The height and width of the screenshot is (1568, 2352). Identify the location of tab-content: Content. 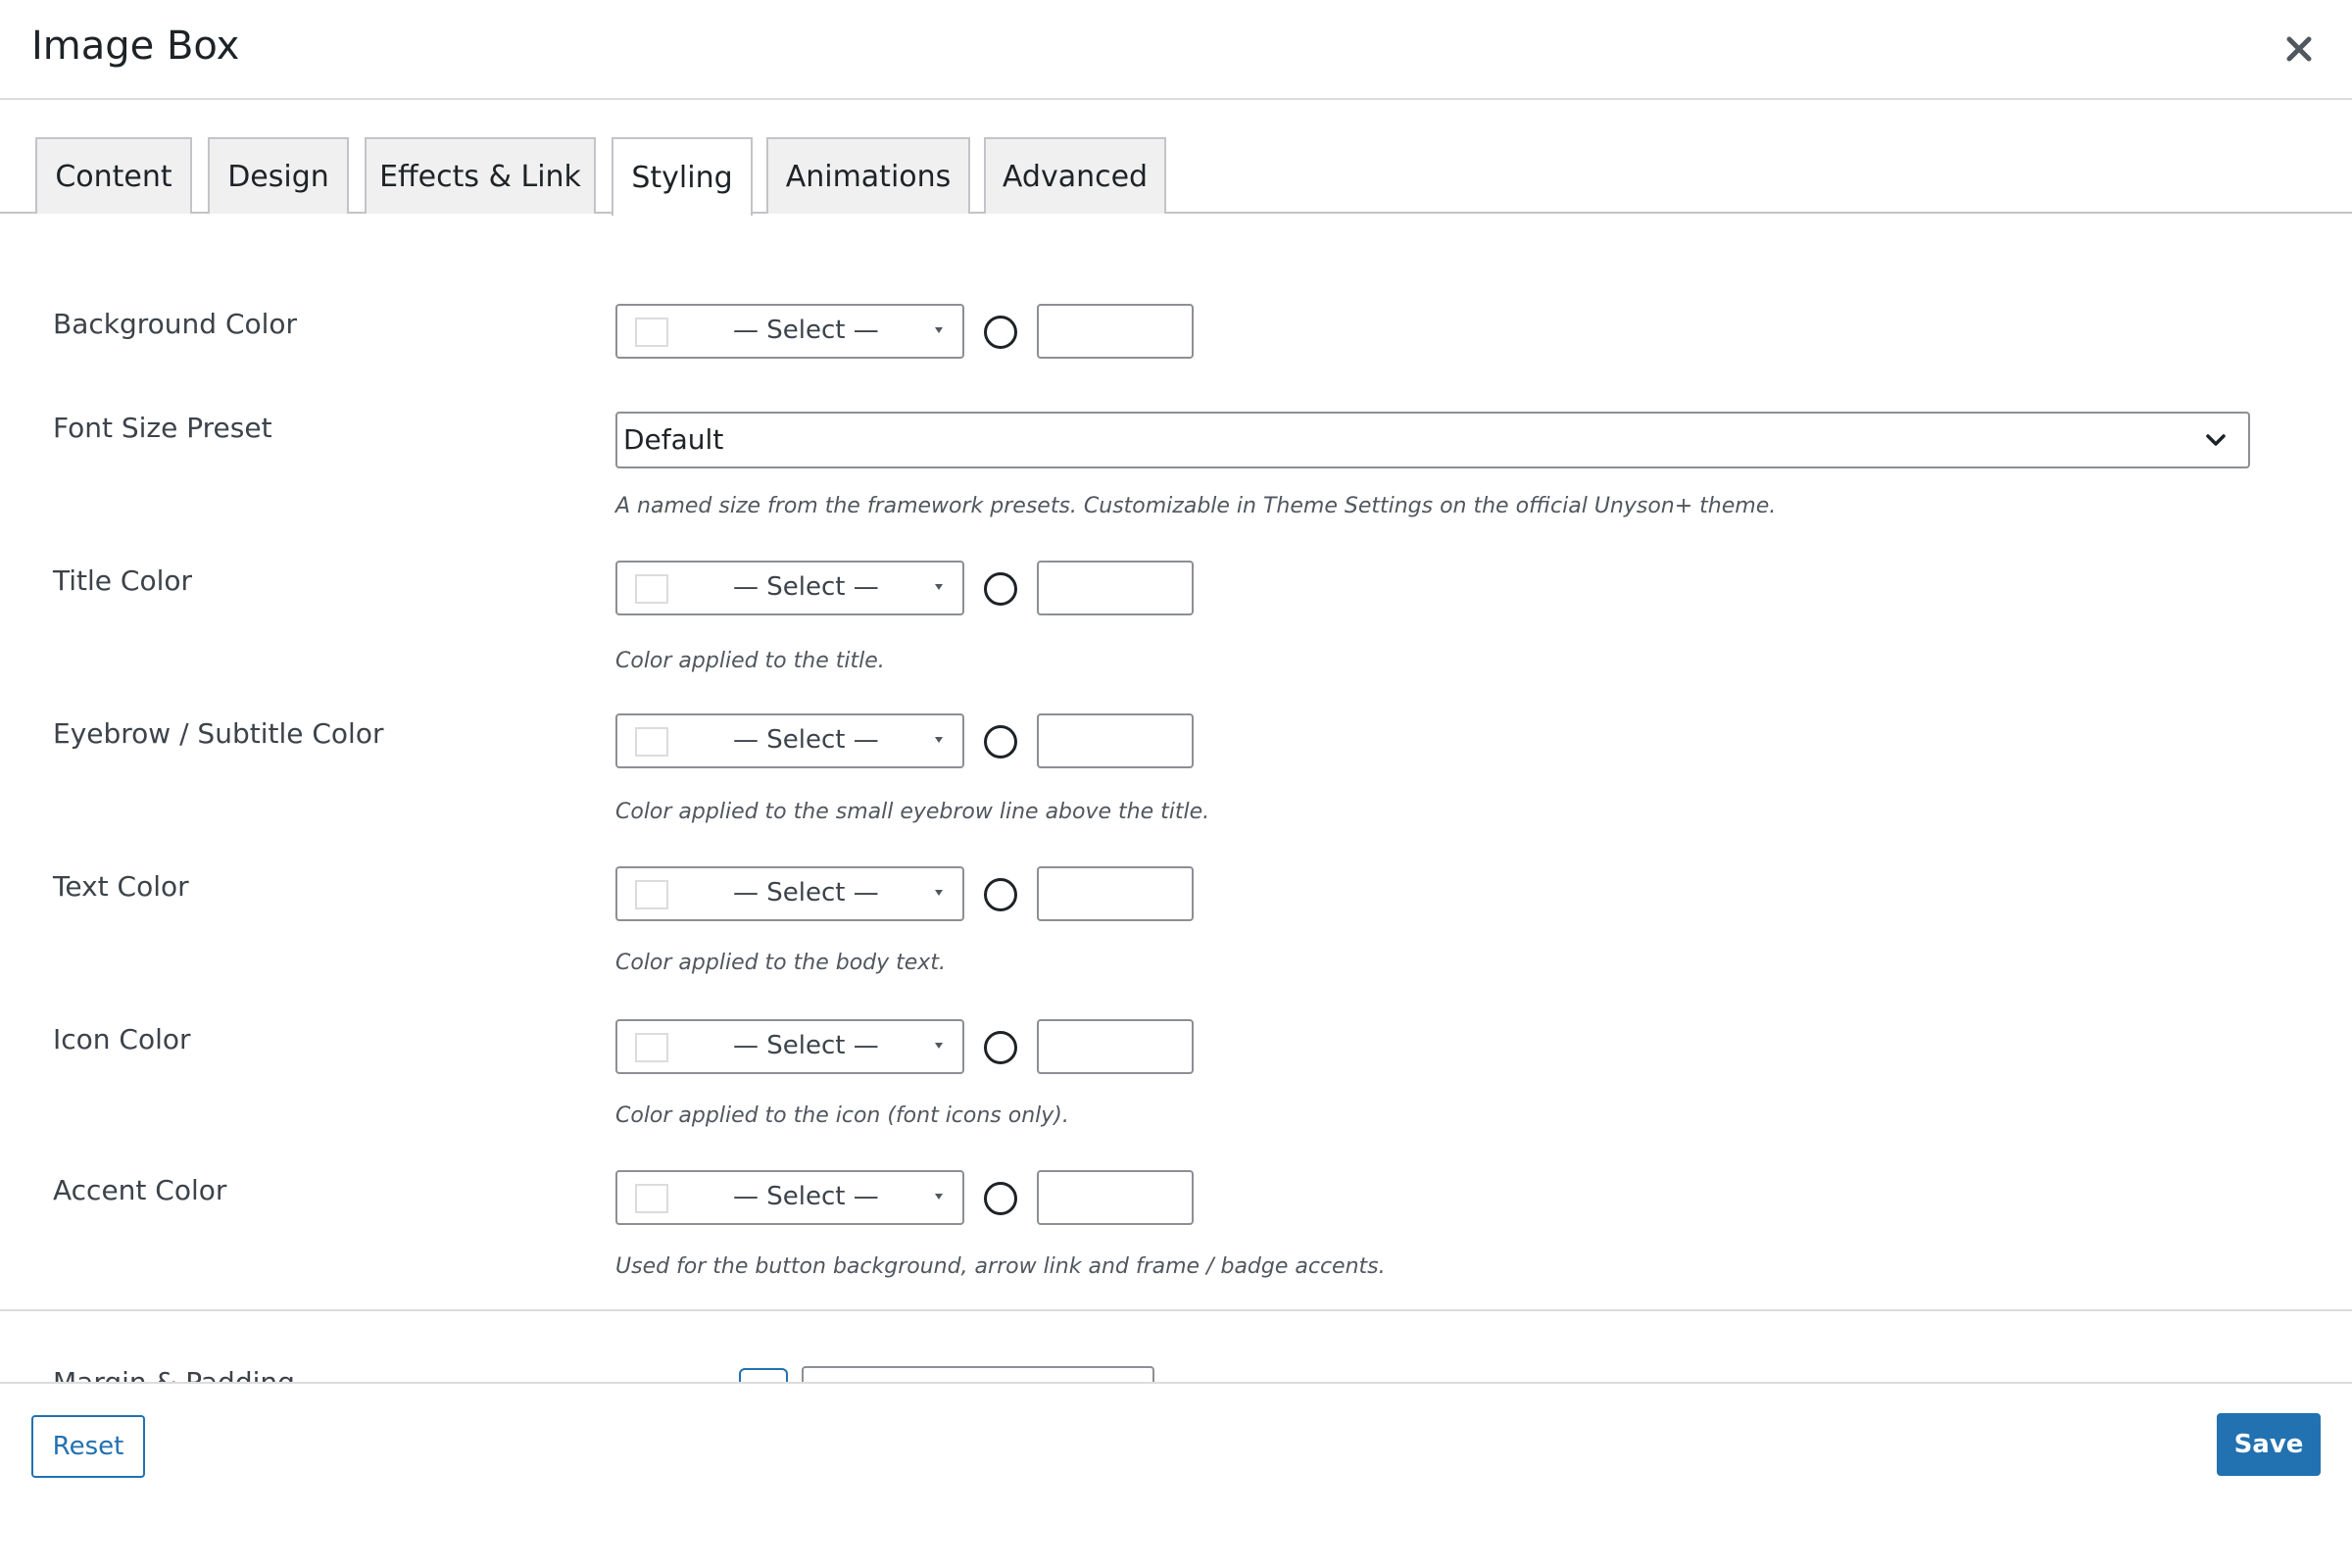
(113, 175).